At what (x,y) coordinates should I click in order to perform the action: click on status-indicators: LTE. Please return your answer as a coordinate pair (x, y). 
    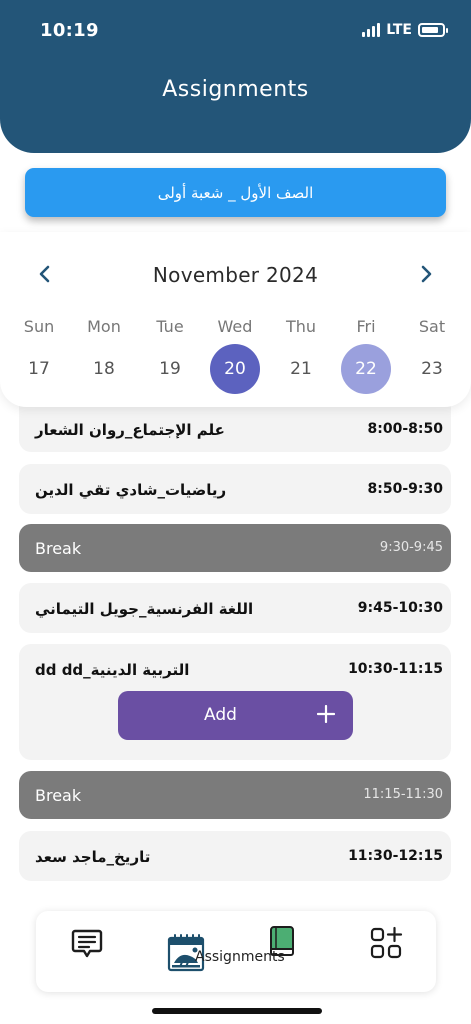
    Looking at the image, I should click on (405, 30).